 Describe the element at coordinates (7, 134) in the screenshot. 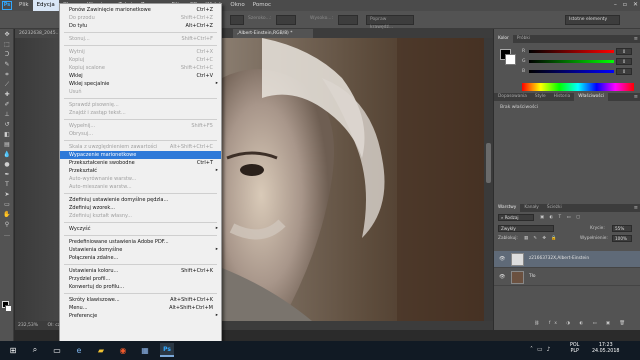

I see `eraser-tool-icon: ◧` at that location.